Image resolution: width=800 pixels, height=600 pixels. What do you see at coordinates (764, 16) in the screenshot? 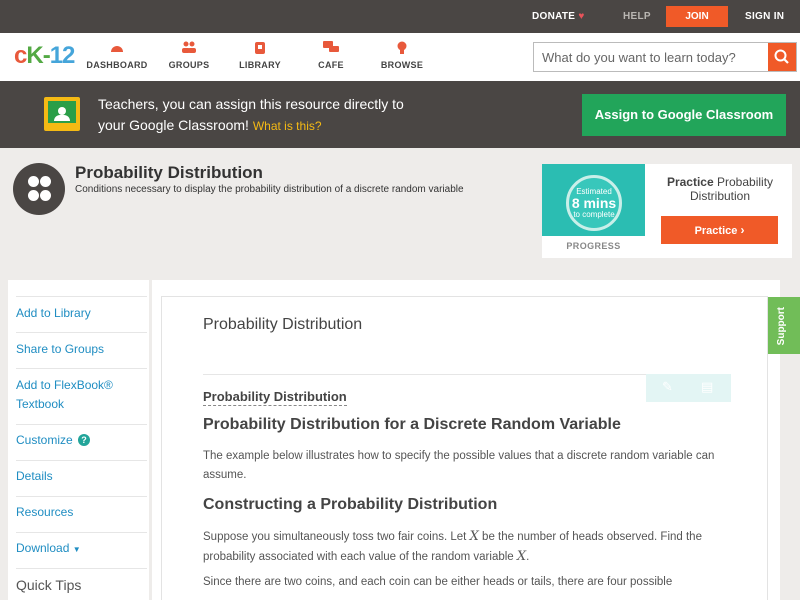
I see `sign-in-link: SIGN IN` at bounding box center [764, 16].